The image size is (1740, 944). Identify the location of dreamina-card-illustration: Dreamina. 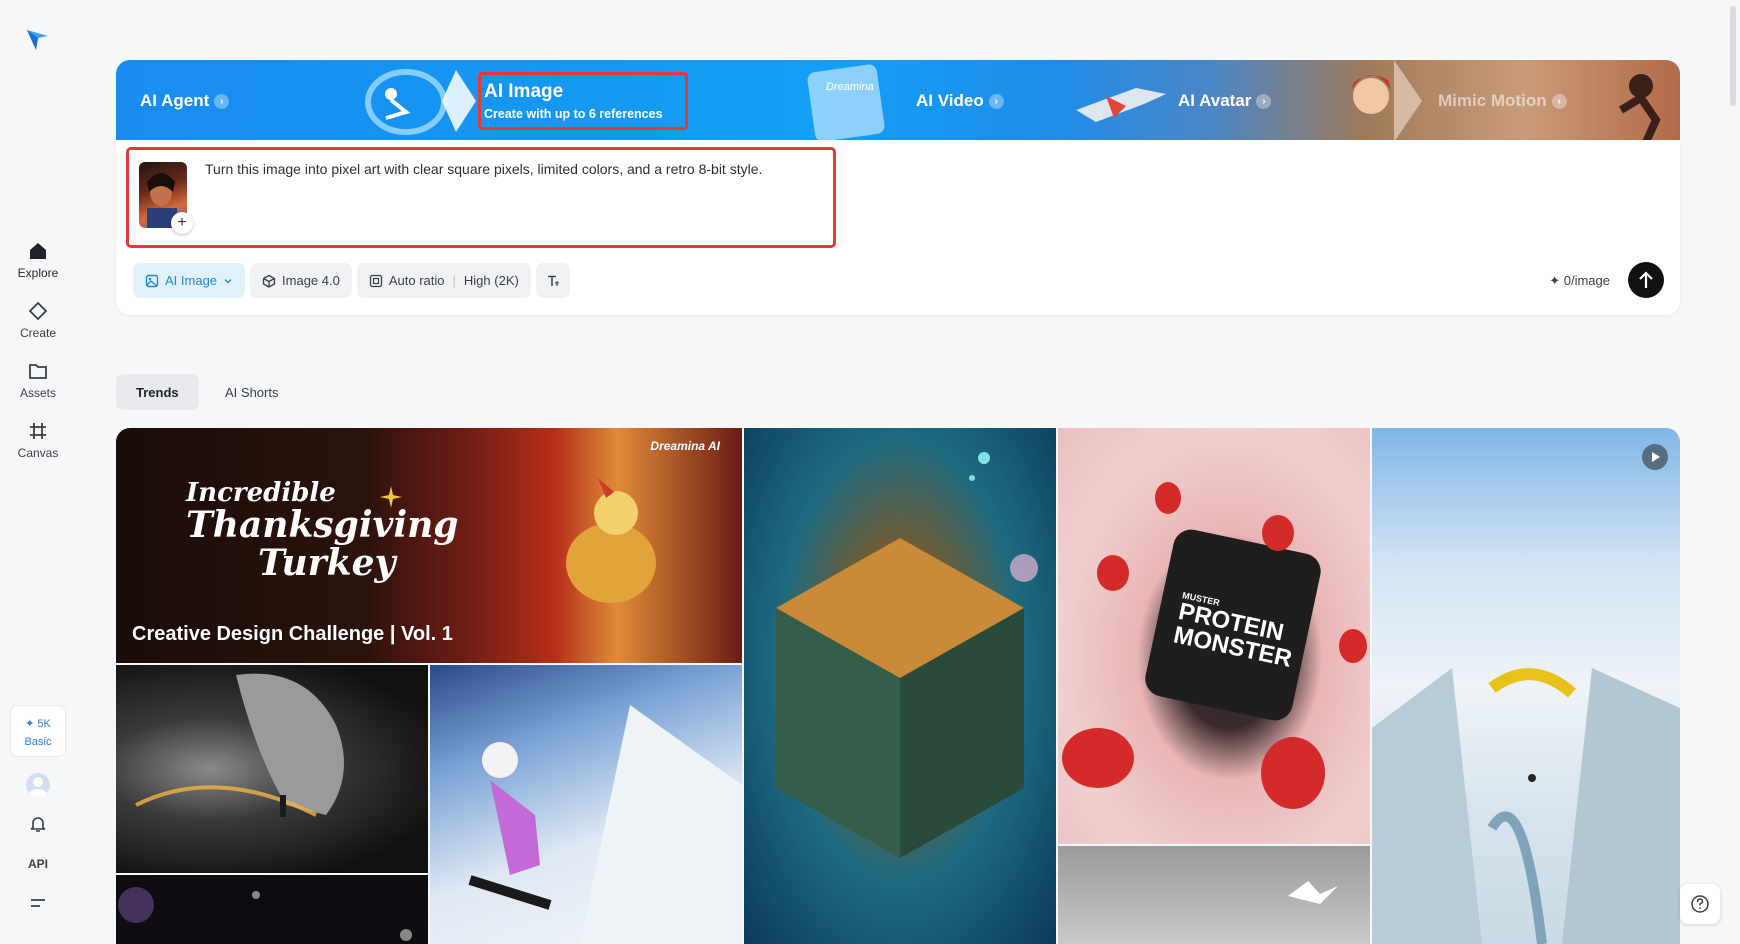
(846, 103).